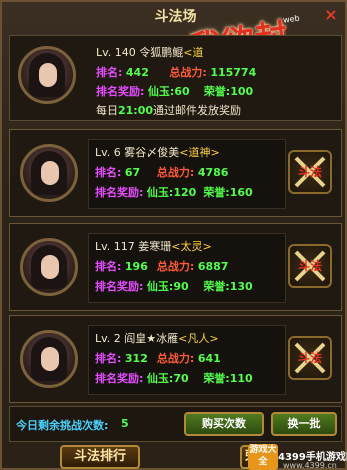 Image resolution: width=347 pixels, height=470 pixels. I want to click on challenge-bar: 今日剩余挑战次数: 5 购买次数 换一批, so click(175, 424).